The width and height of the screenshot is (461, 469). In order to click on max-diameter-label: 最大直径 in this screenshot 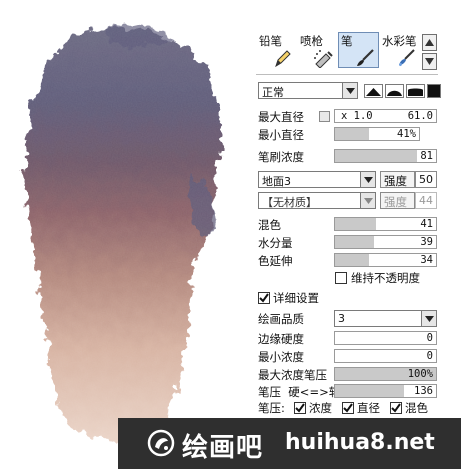, I will do `click(281, 117)`.